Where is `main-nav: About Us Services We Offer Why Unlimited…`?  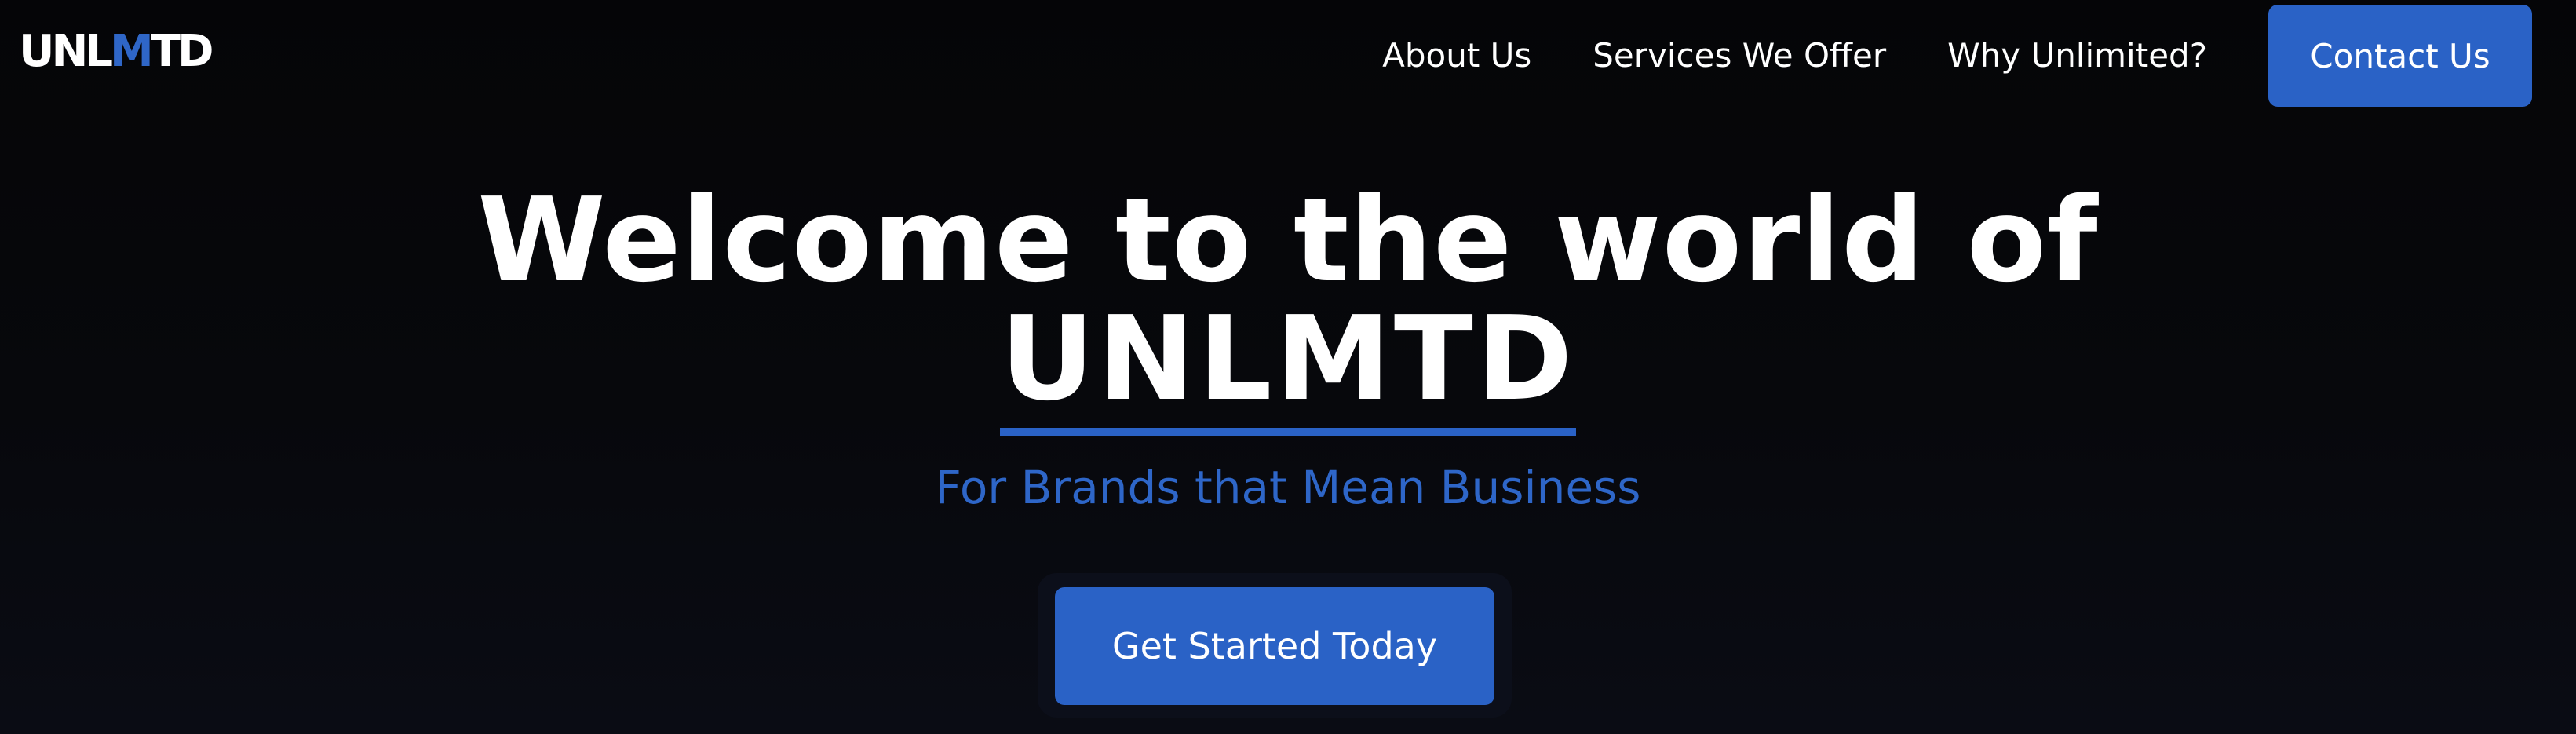
main-nav: About Us Services We Offer Why Unlimited… is located at coordinates (1957, 55).